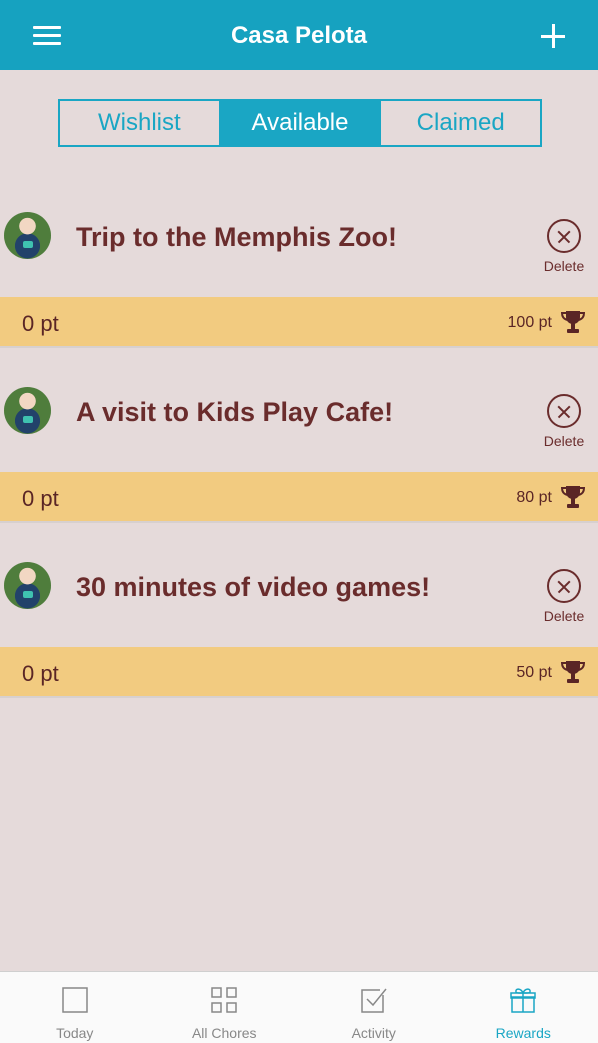 The image size is (598, 1043). Describe the element at coordinates (459, 123) in the screenshot. I see `tab-claimed: Claimed` at that location.